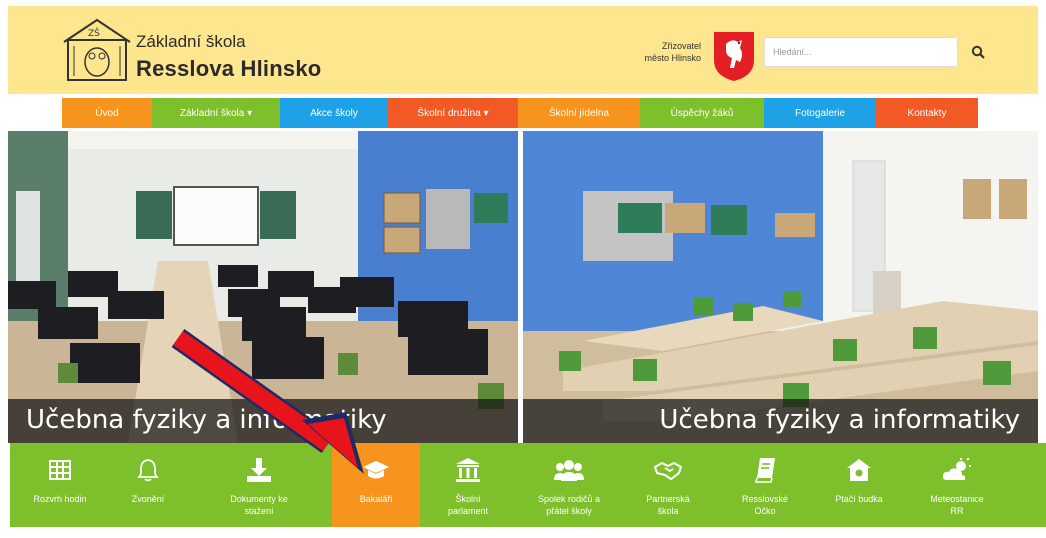  I want to click on svg-text: ZŠ, so click(94, 33).